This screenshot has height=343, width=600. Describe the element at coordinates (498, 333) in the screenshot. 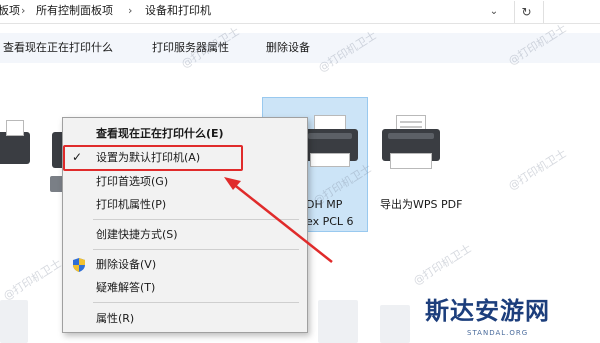

I see `logo-subtitle: STANDAL.ORG` at that location.